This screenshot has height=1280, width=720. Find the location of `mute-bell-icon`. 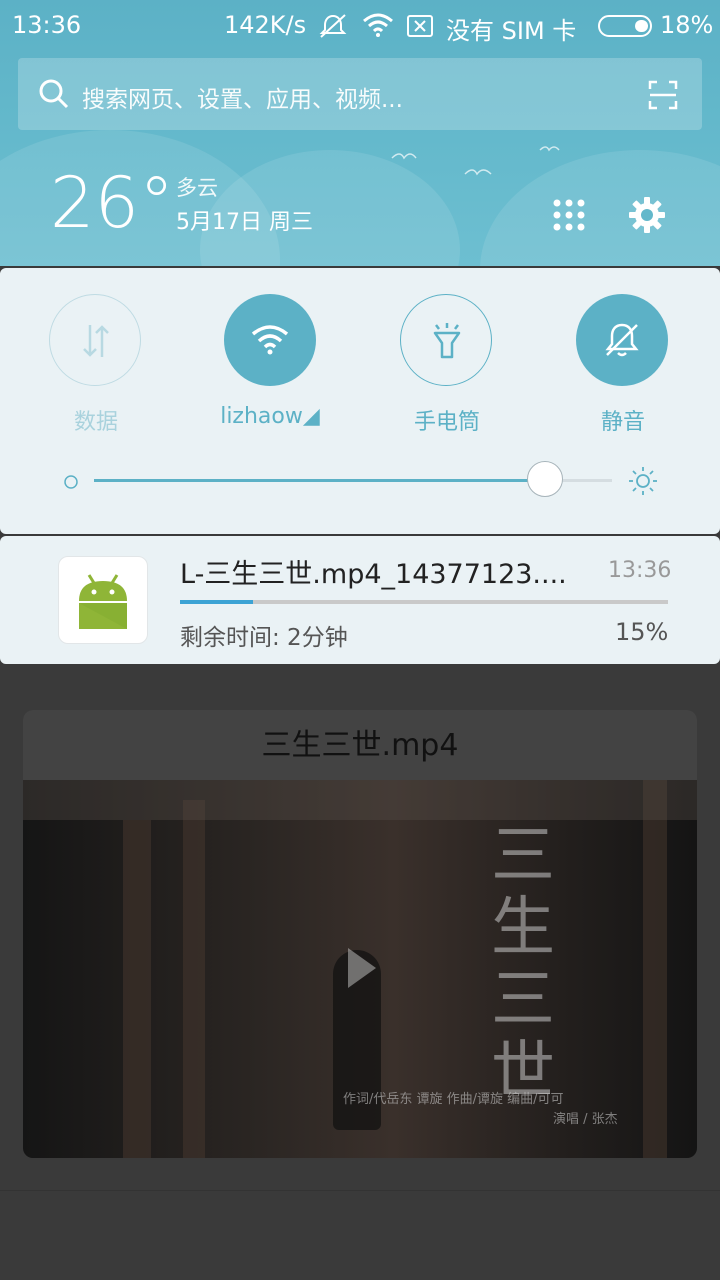

mute-bell-icon is located at coordinates (622, 340).